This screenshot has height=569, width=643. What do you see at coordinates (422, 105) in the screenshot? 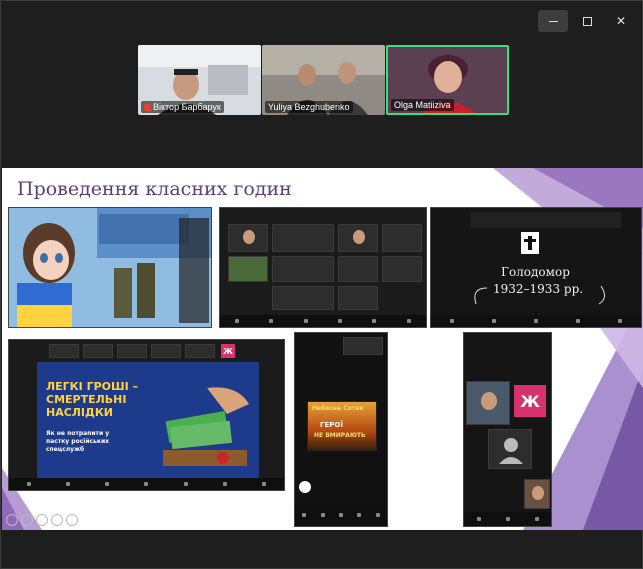
I see `participant-name-label: Olga Matiiziva` at bounding box center [422, 105].